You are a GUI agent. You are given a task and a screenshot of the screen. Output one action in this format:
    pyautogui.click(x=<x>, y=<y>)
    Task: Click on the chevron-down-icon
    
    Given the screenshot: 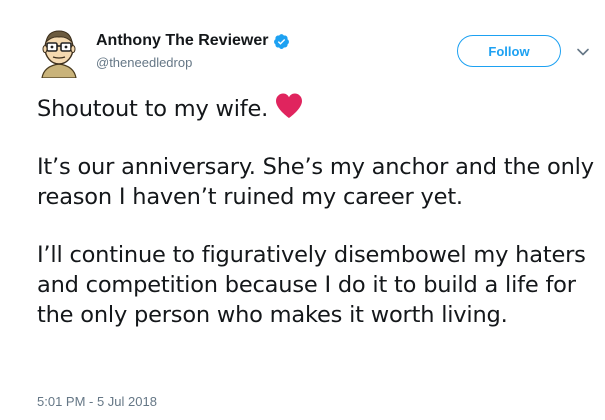 What is the action you would take?
    pyautogui.click(x=583, y=51)
    